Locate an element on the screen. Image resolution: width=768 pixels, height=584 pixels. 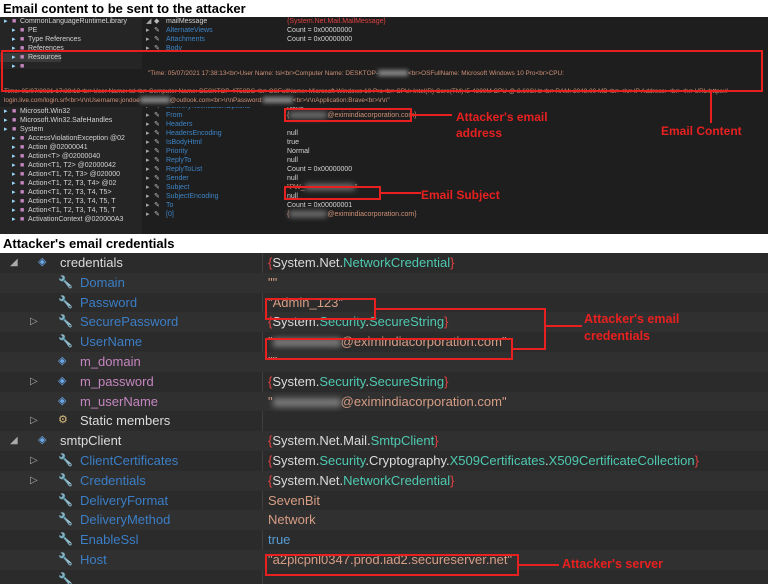
tree-node: ▸ ■ Action @02000041 is located at coordinates (44, 147).